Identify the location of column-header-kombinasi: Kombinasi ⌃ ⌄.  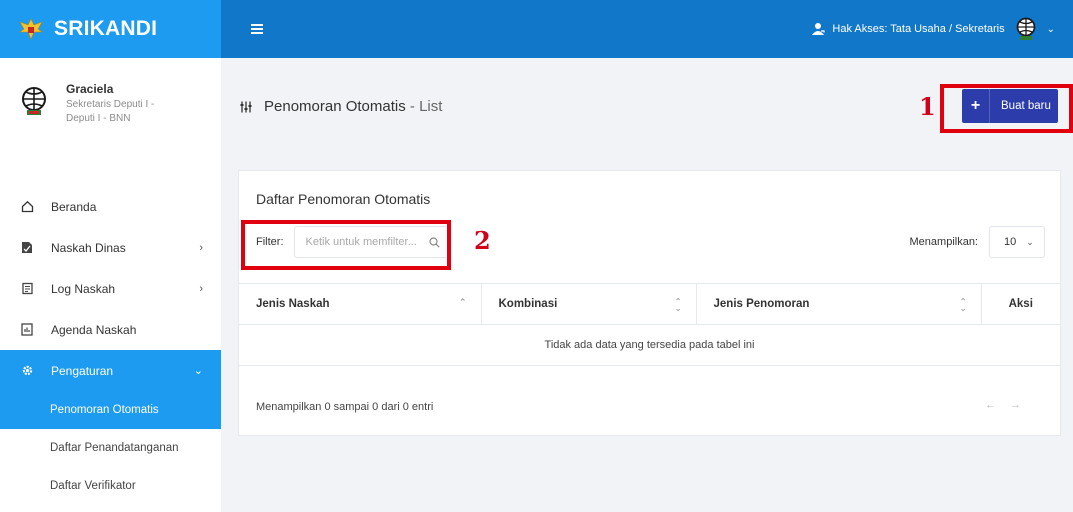
(589, 304).